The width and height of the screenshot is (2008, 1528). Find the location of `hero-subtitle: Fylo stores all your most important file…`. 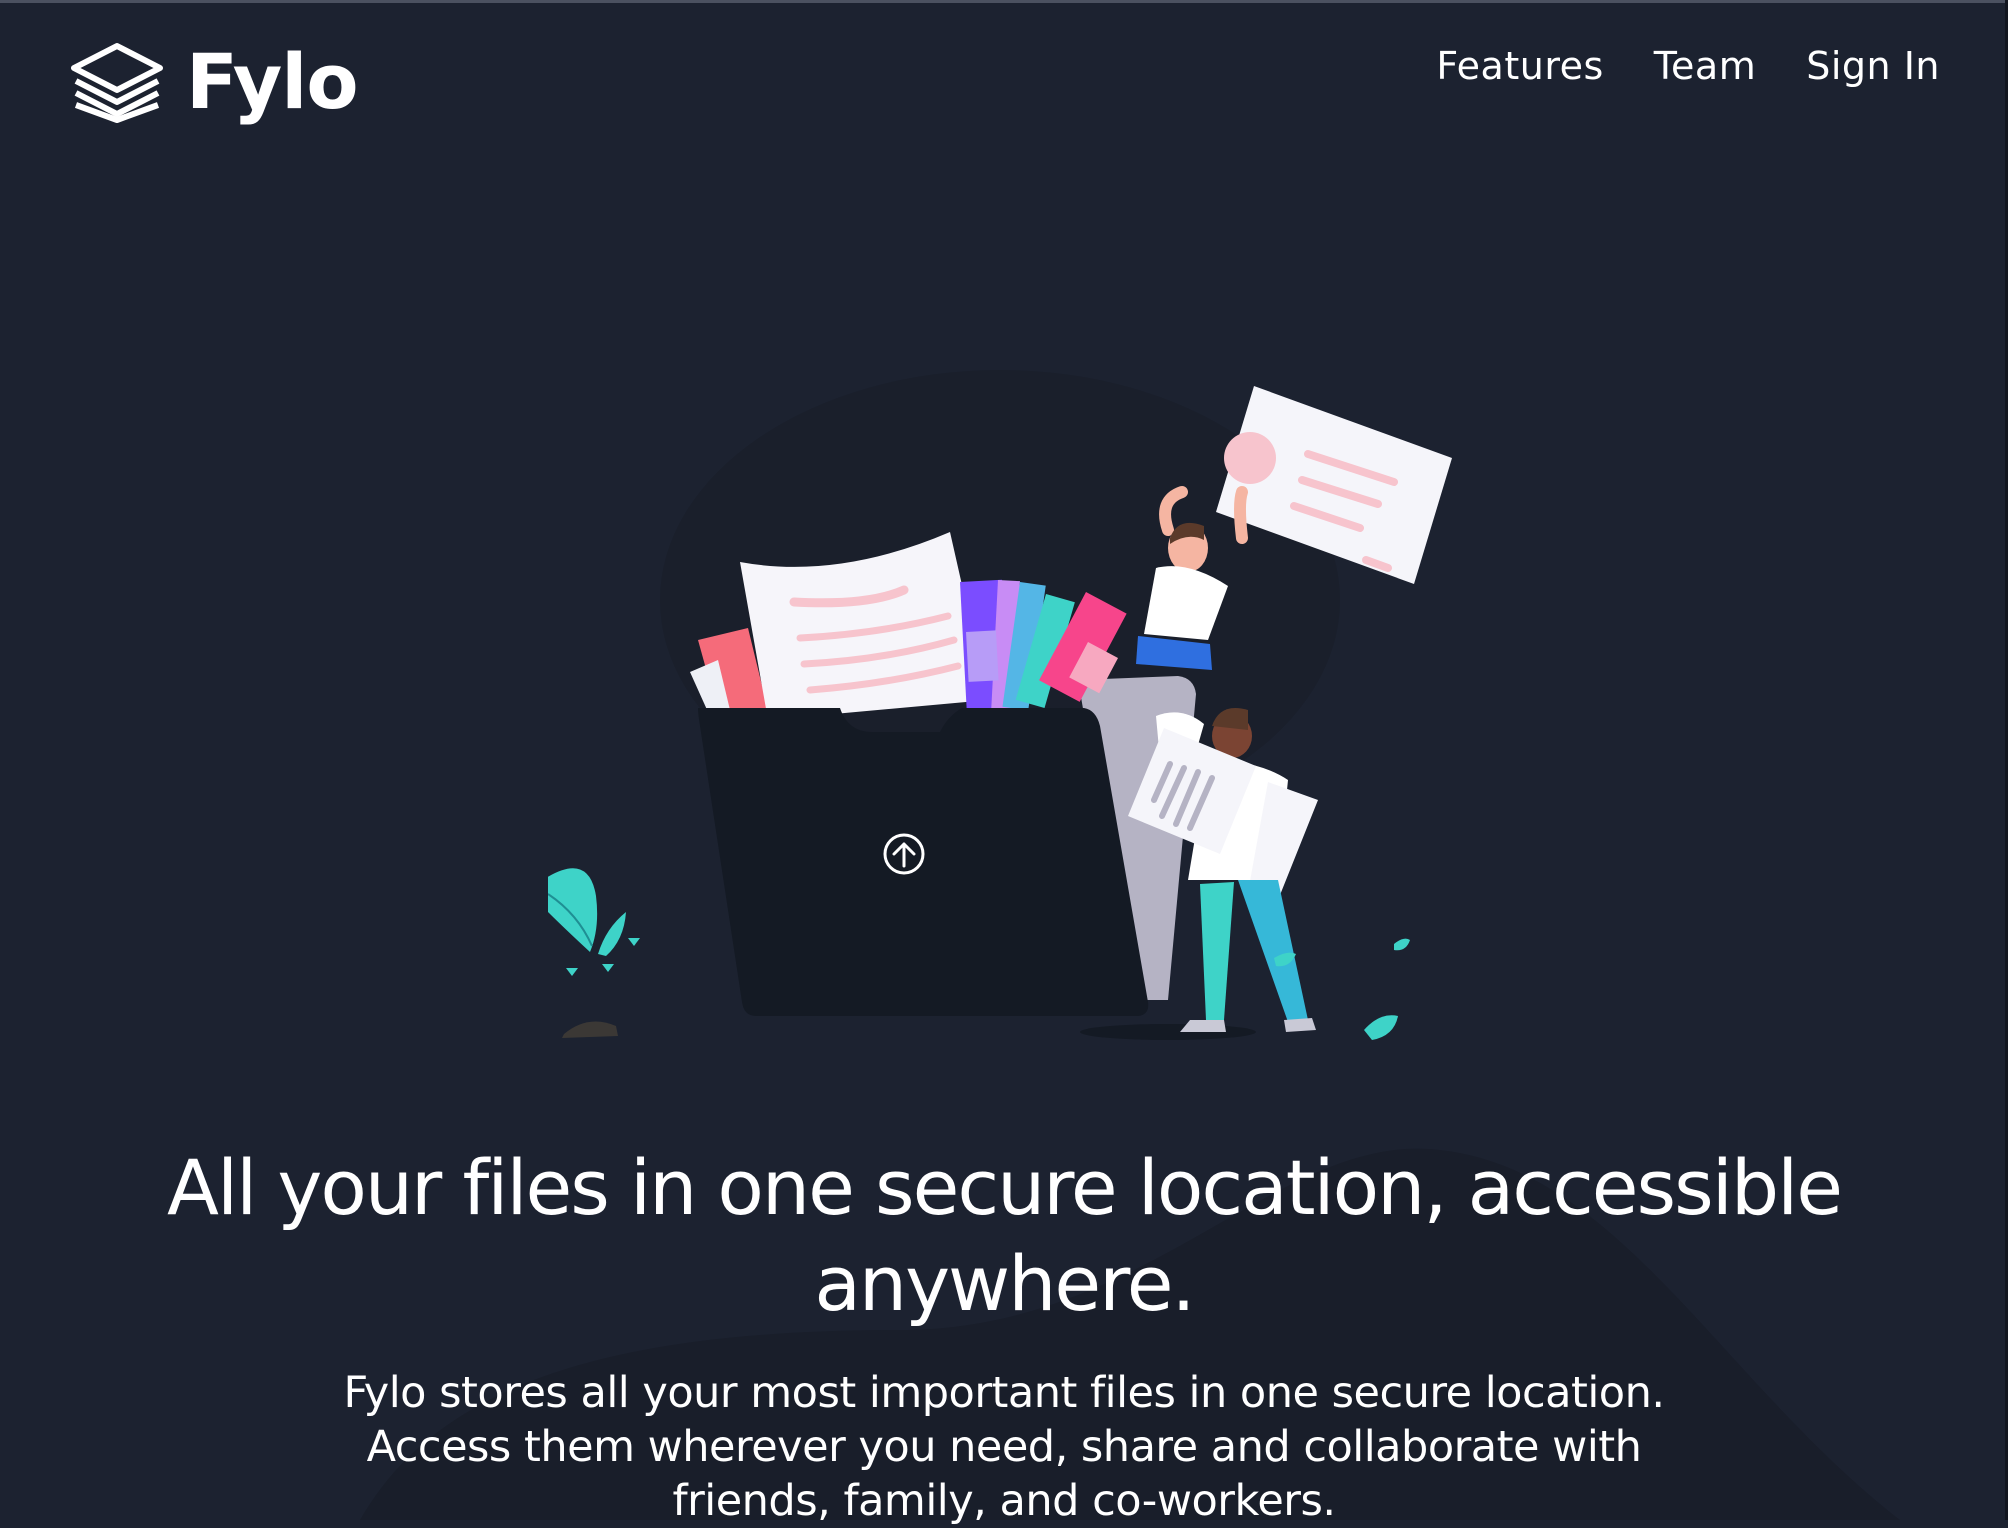

hero-subtitle: Fylo stores all your most important file… is located at coordinates (1004, 1447).